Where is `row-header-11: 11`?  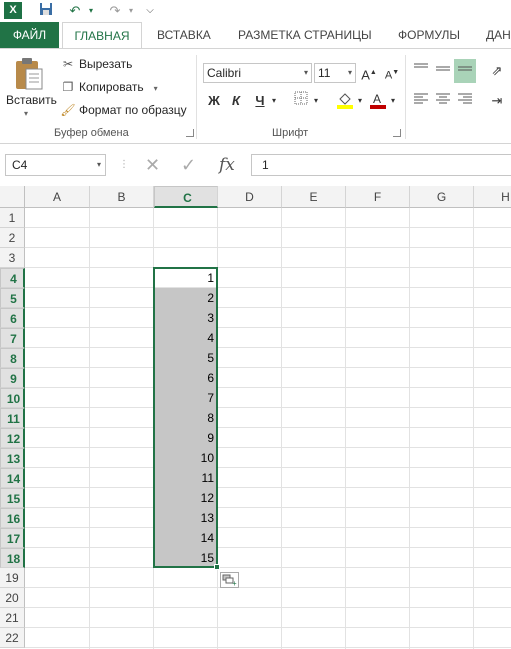
row-header-11: 11 is located at coordinates (12, 418).